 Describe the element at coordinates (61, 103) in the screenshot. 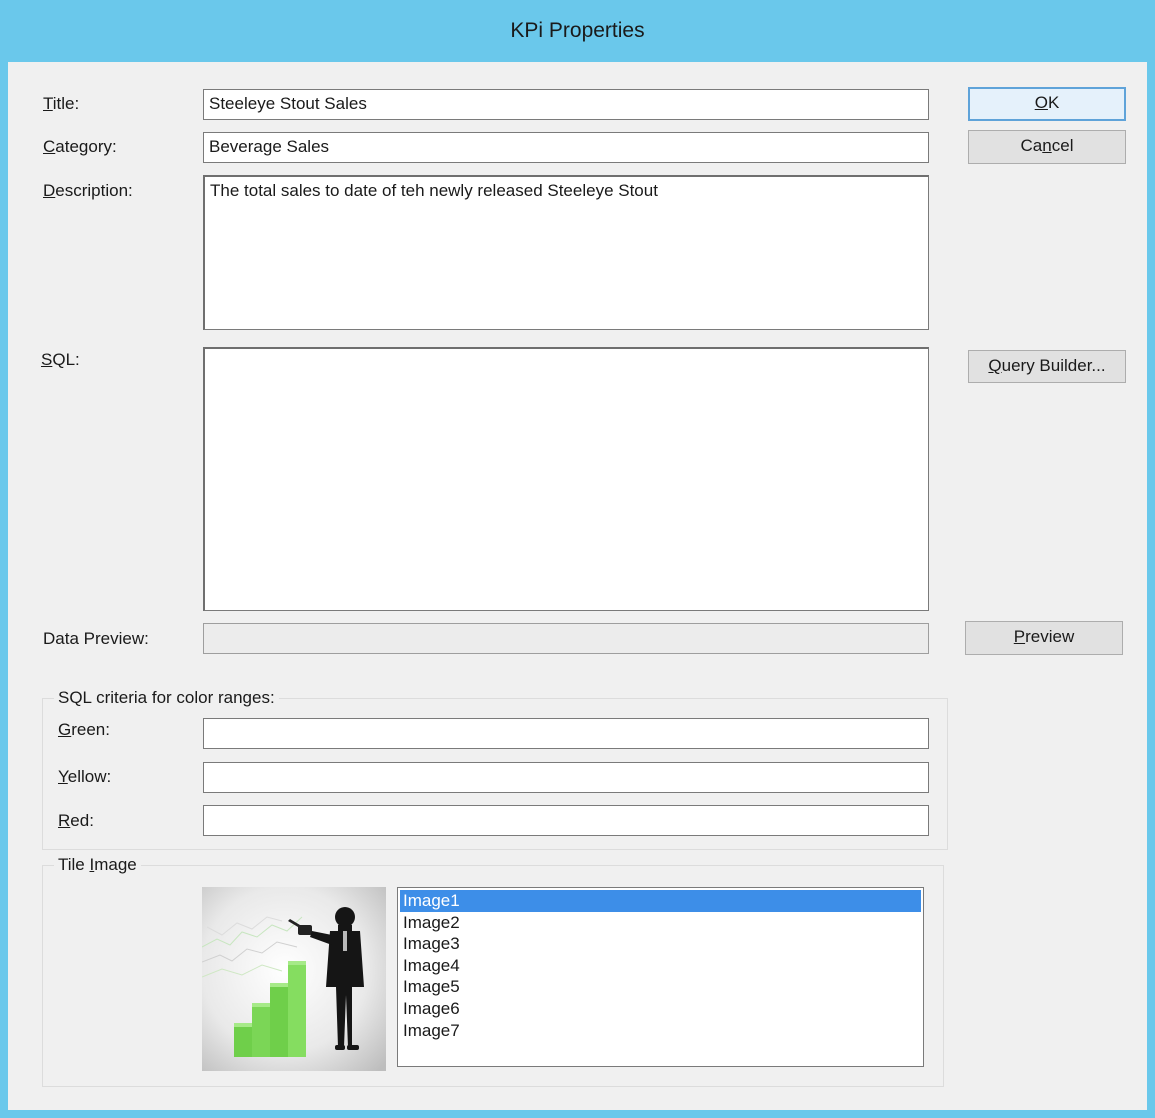

I see `title-label: Title:` at that location.